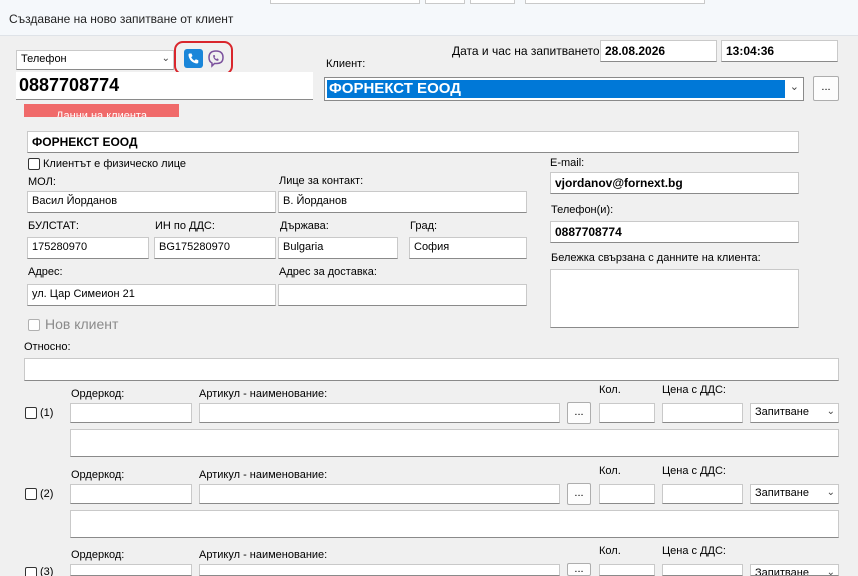 This screenshot has height=576, width=858. What do you see at coordinates (674, 298) in the screenshot?
I see `note-field` at bounding box center [674, 298].